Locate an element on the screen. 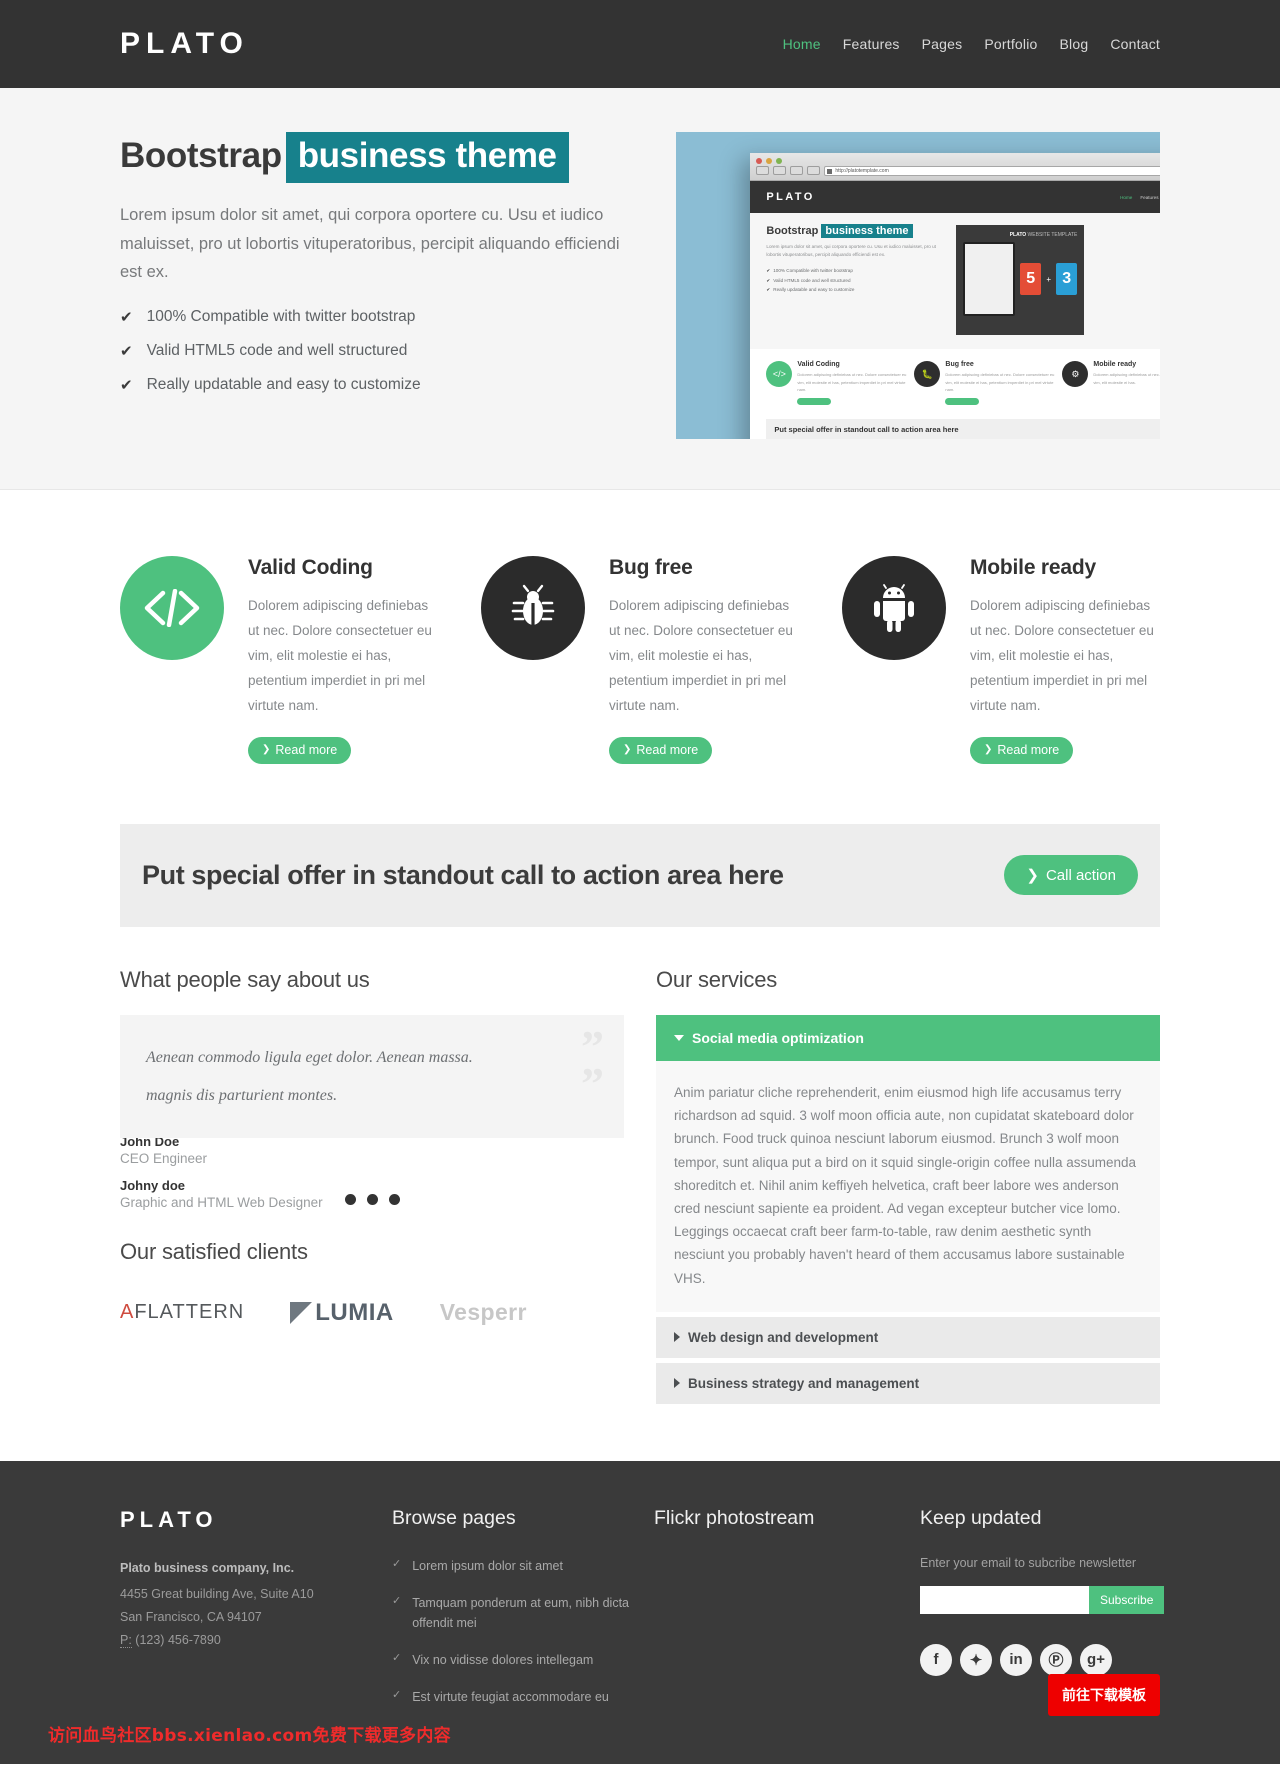 The width and height of the screenshot is (1280, 1778). minimize-icon is located at coordinates (769, 160).